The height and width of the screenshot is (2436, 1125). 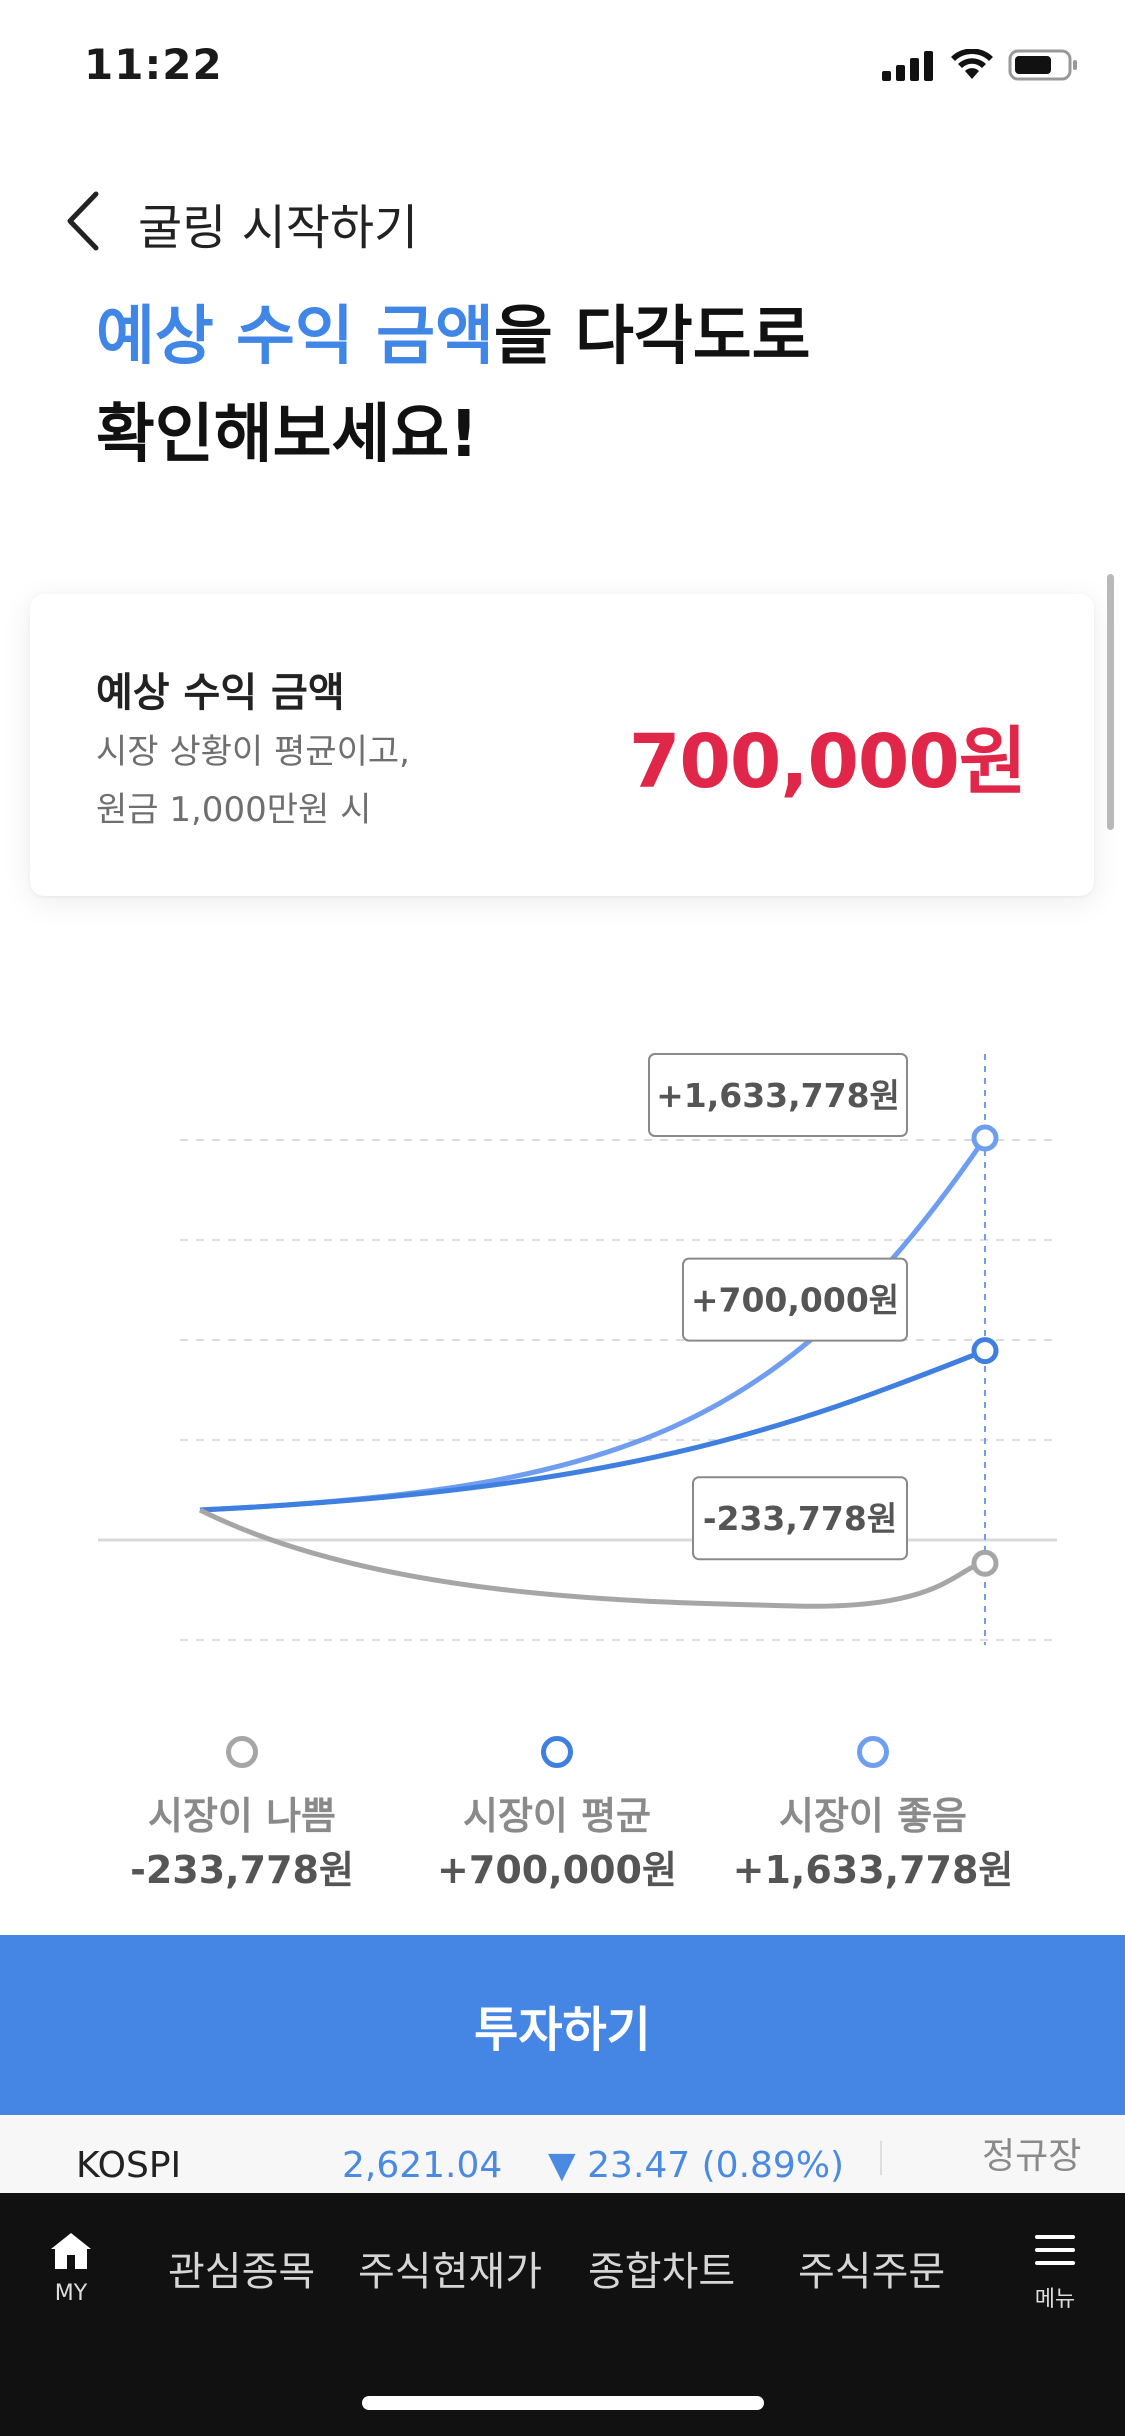 What do you see at coordinates (234, 810) in the screenshot?
I see `card-subtitle-line2: 원금 1,000만원 시` at bounding box center [234, 810].